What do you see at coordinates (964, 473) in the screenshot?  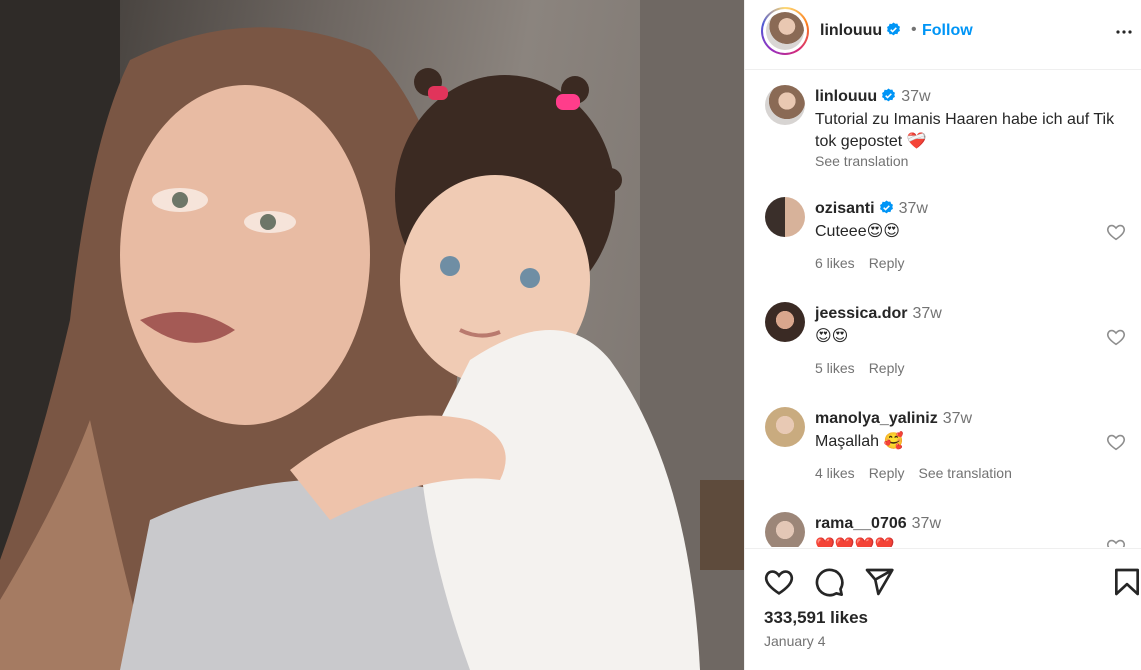 I see `comment-see-translation: See translation` at bounding box center [964, 473].